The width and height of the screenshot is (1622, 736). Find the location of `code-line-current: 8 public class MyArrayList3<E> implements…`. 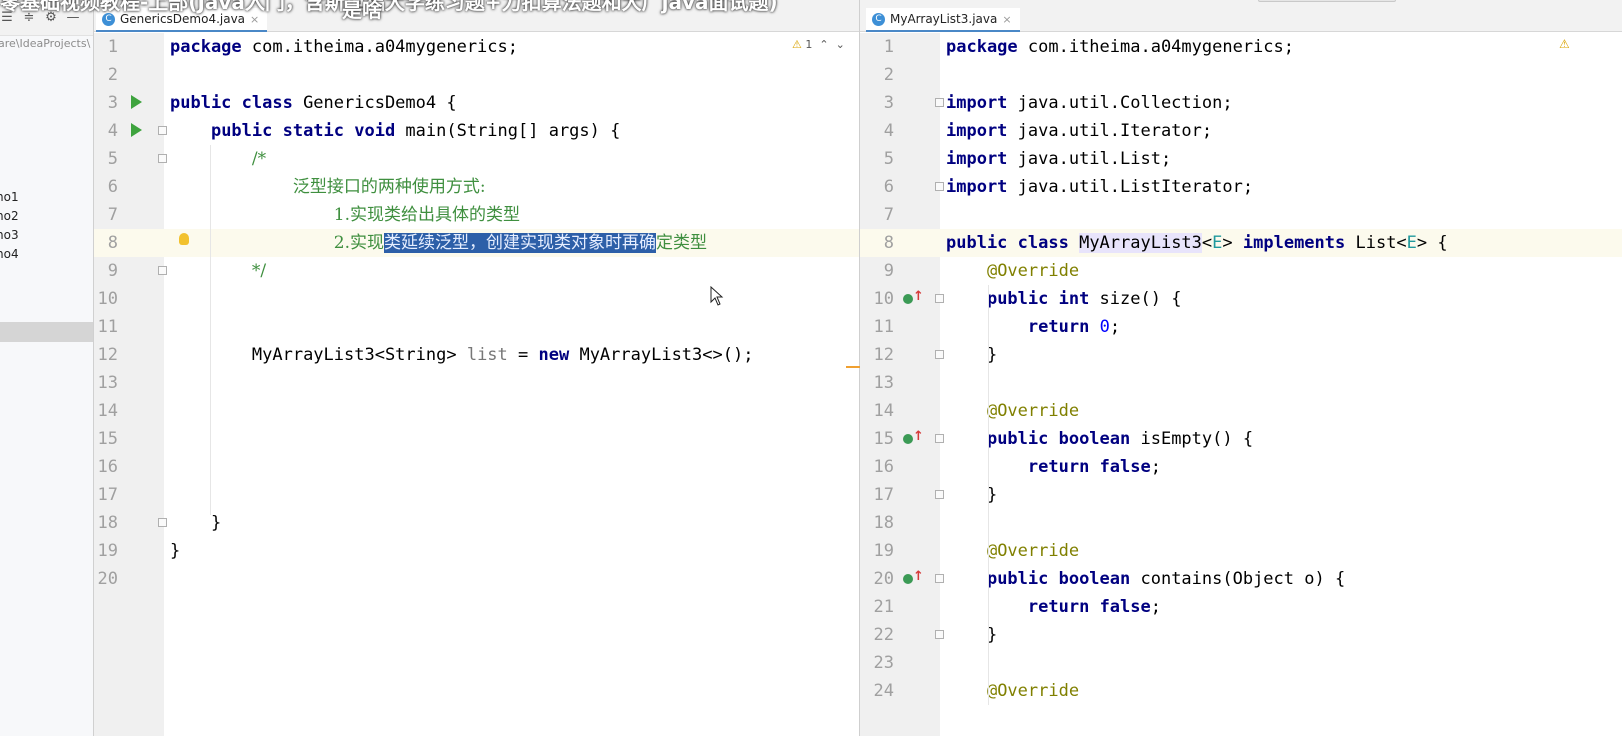

code-line-current: 8 public class MyArrayList3<E> implements… is located at coordinates (1241, 243).